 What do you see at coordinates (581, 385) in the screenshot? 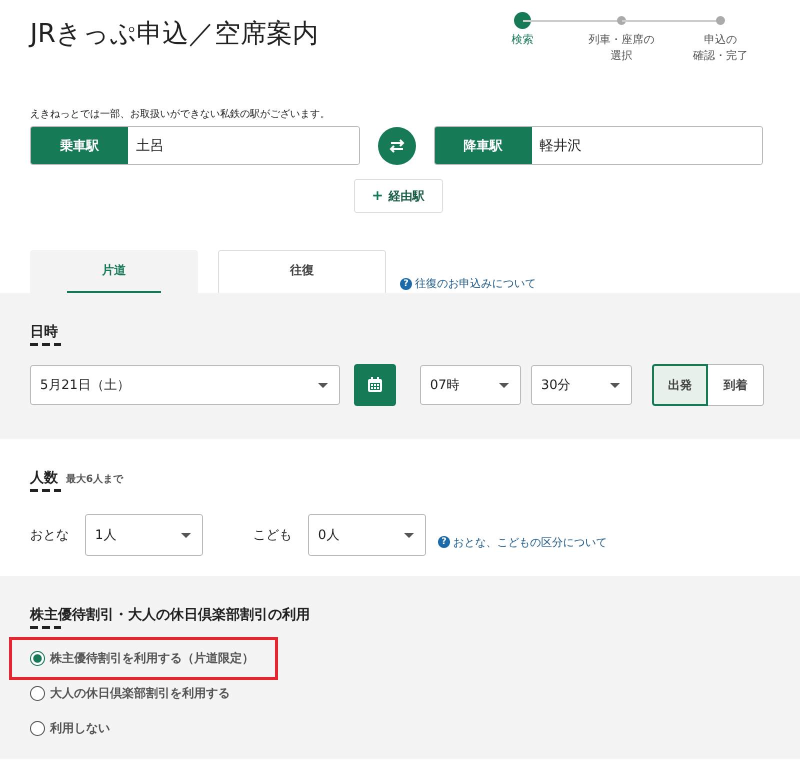
I see `minute-select: 30分` at bounding box center [581, 385].